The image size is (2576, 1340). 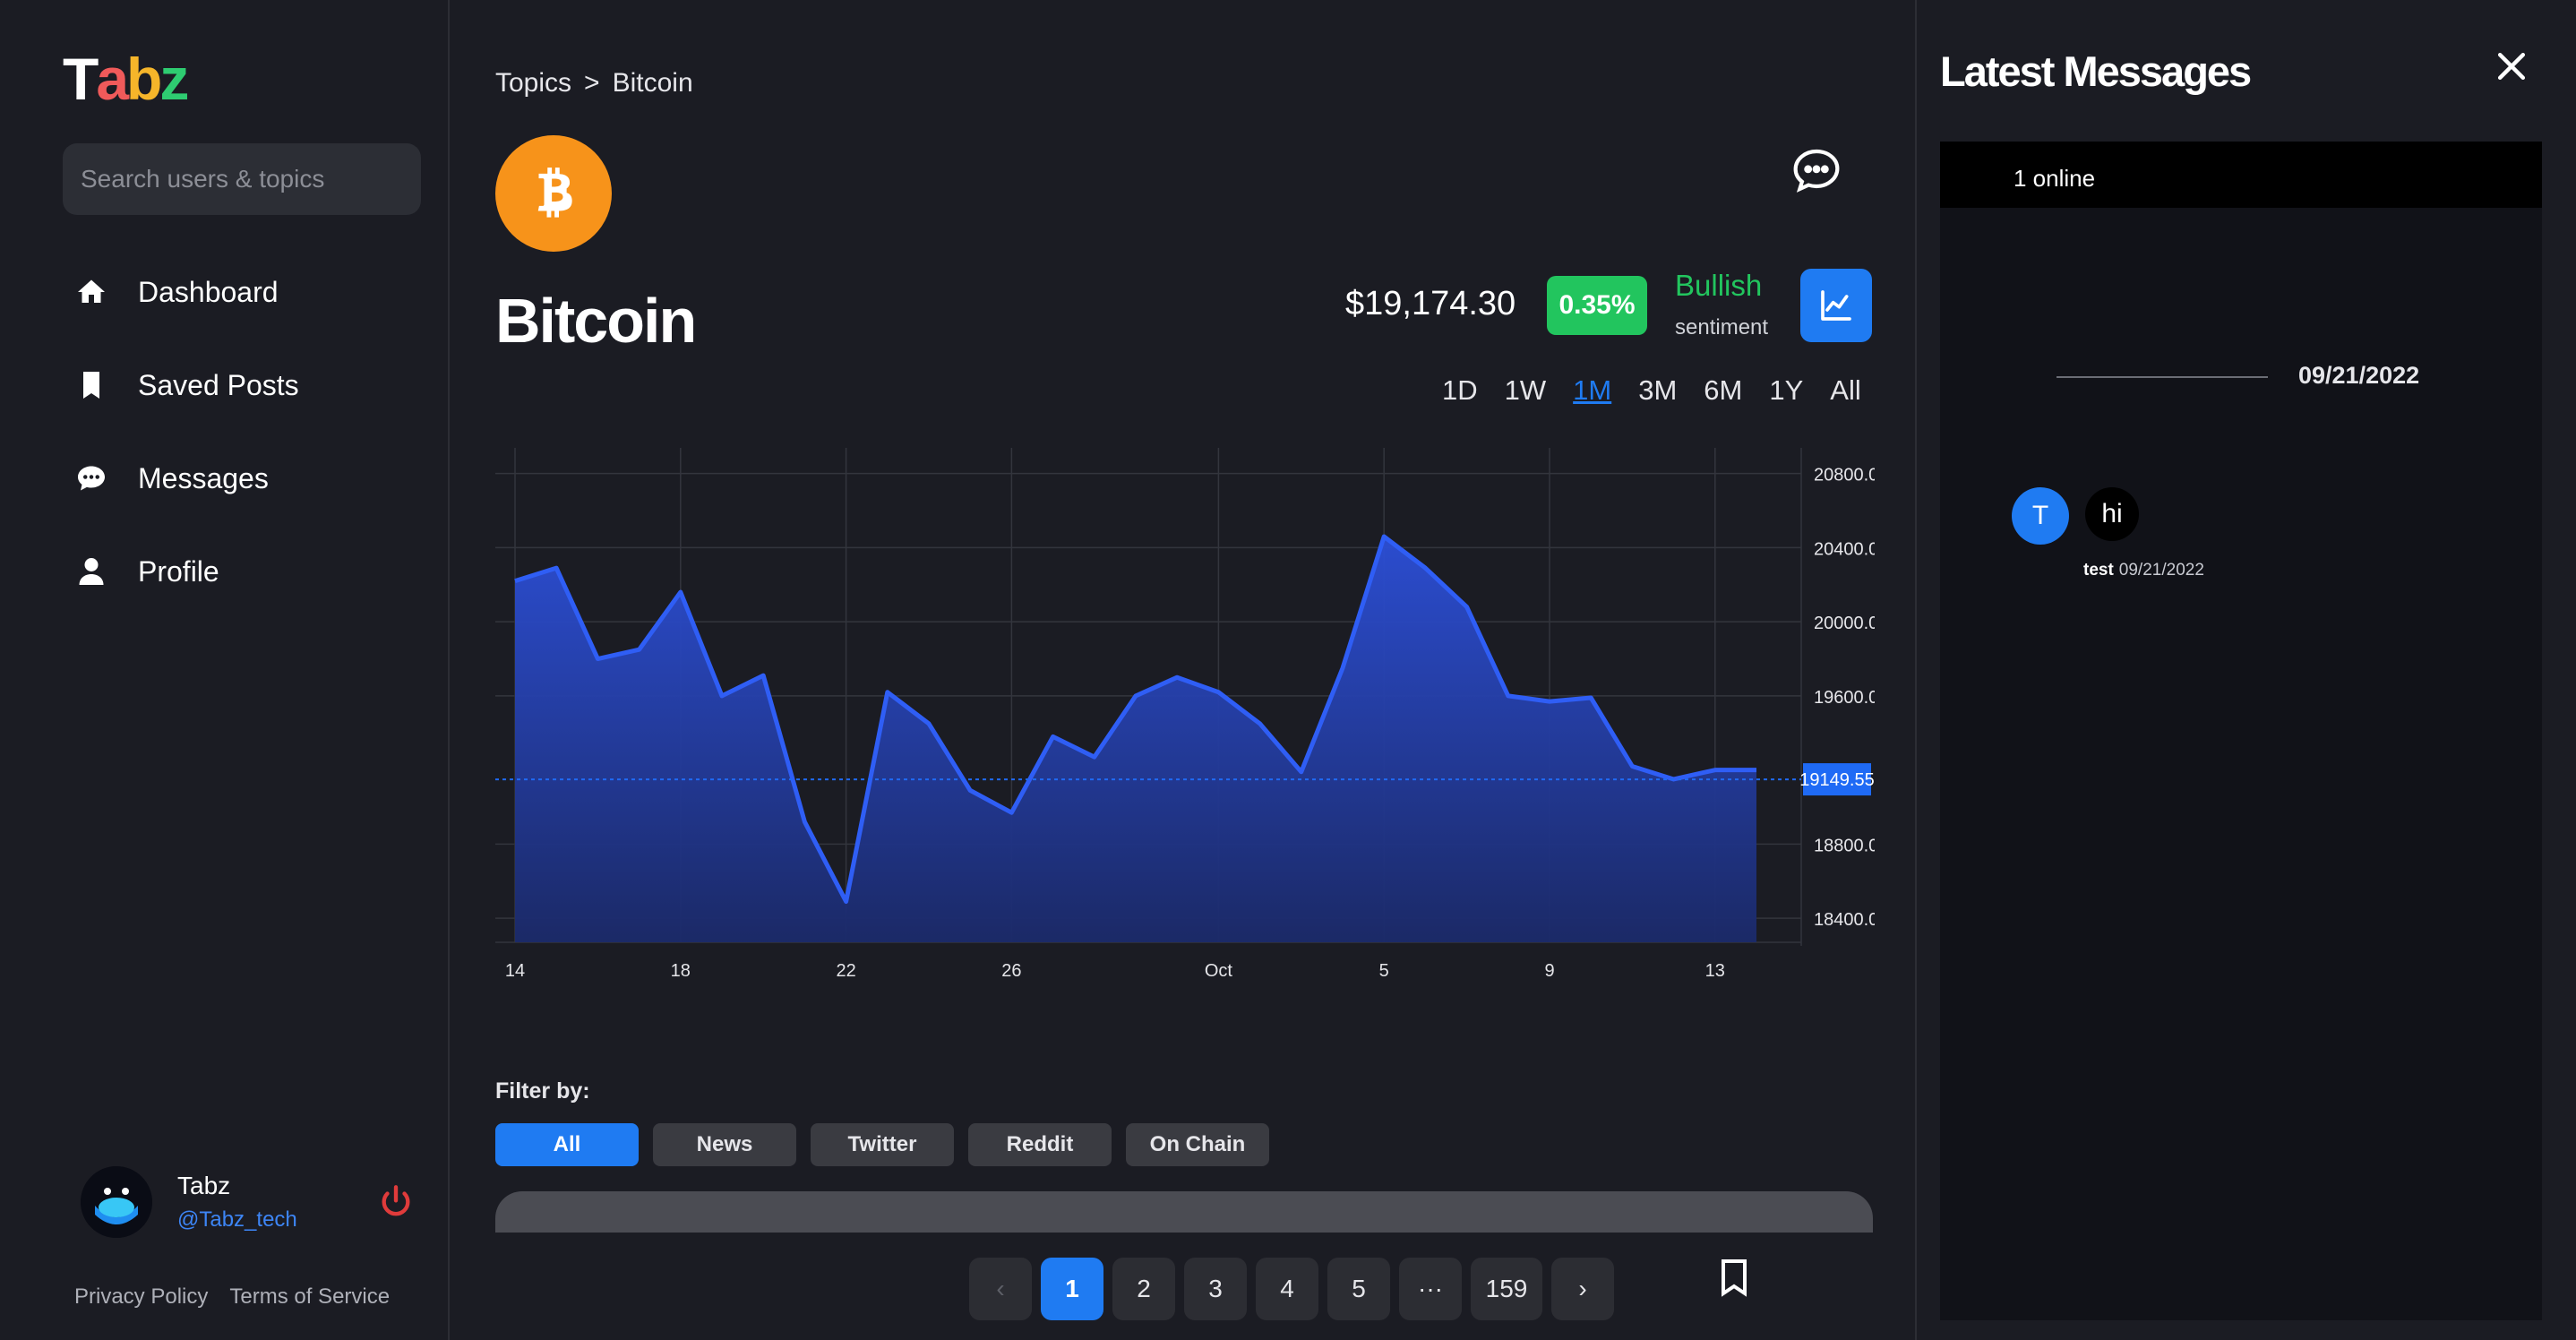 I want to click on filter-all: All, so click(x=567, y=1144).